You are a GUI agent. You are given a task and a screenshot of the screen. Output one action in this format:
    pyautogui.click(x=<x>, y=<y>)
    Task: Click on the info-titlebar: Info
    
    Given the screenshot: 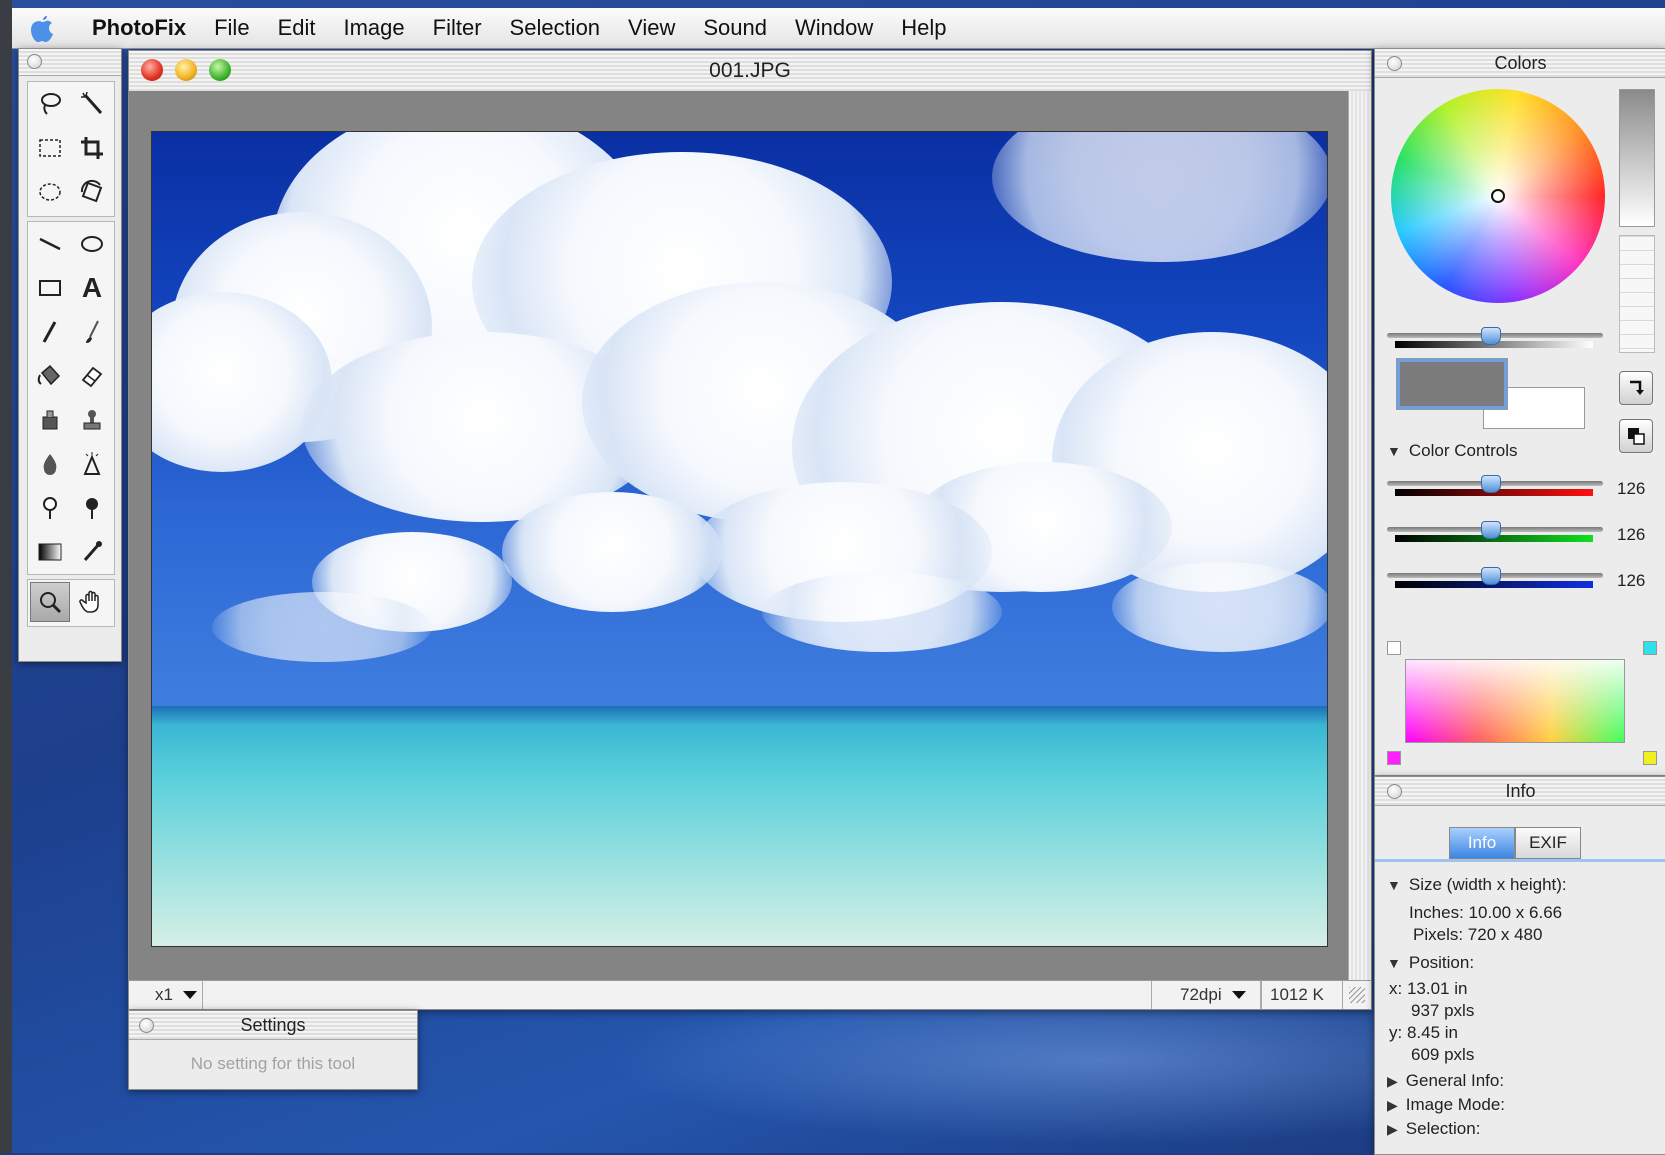 What is the action you would take?
    pyautogui.click(x=1520, y=791)
    